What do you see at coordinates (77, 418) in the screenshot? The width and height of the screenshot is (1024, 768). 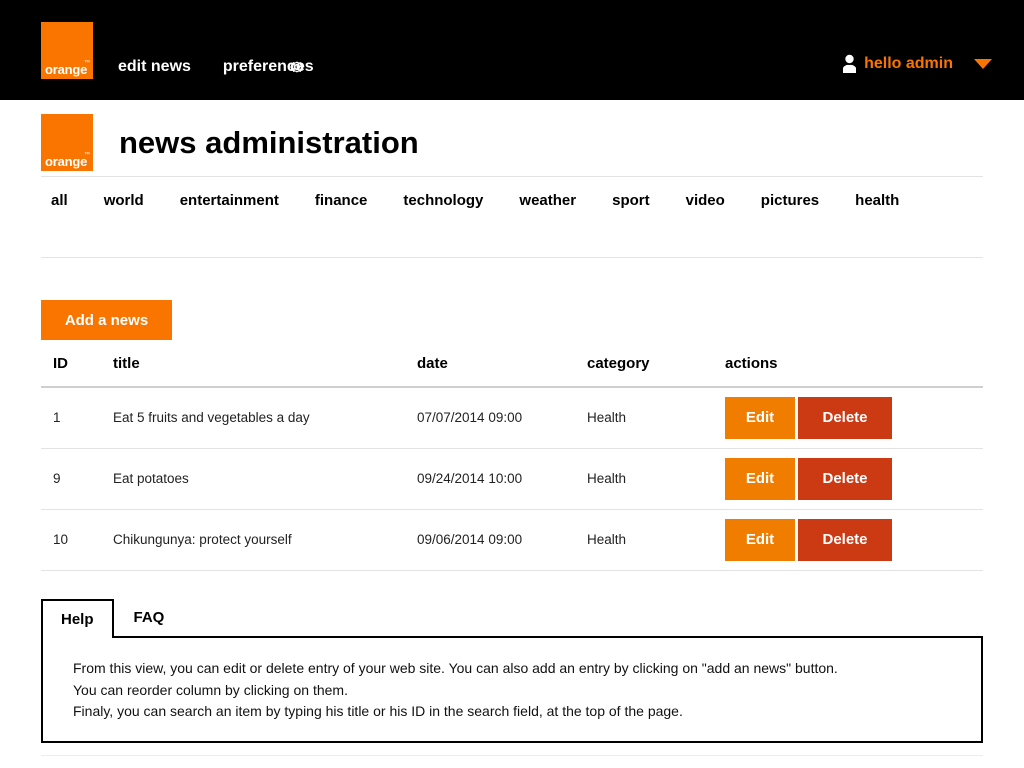 I see `cell-id: 1` at bounding box center [77, 418].